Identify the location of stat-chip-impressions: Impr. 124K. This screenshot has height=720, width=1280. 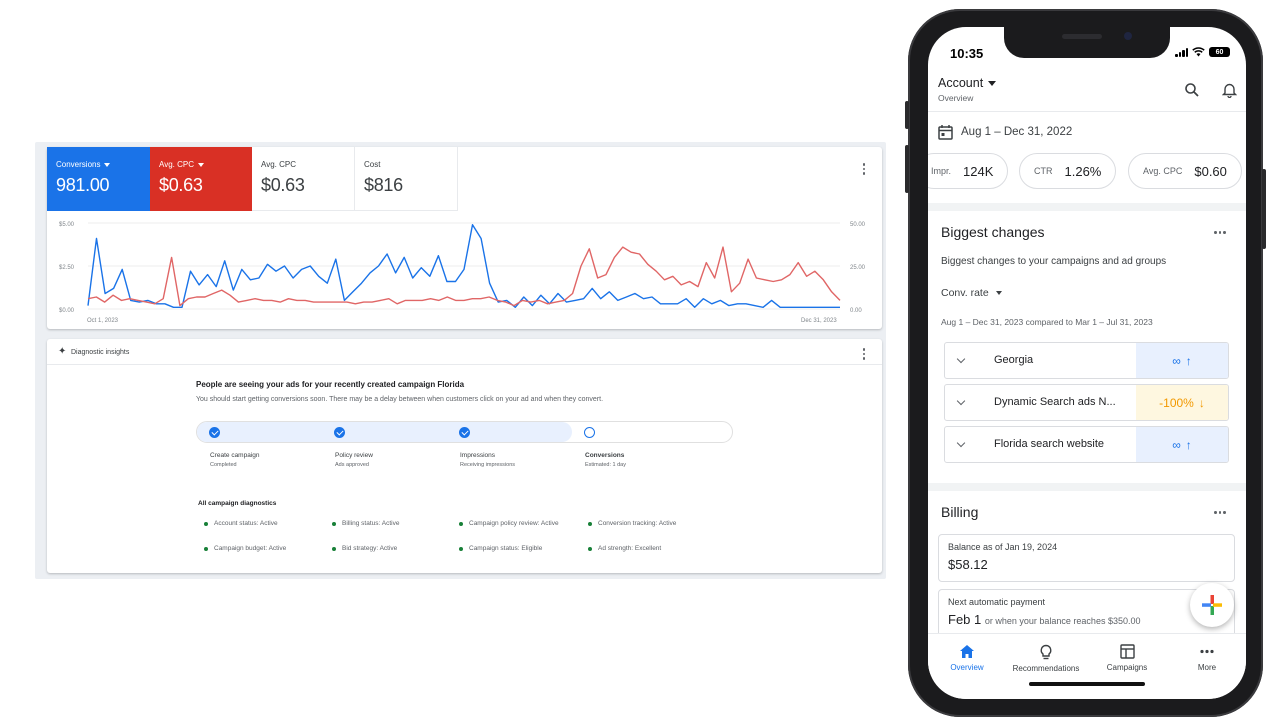
(968, 171).